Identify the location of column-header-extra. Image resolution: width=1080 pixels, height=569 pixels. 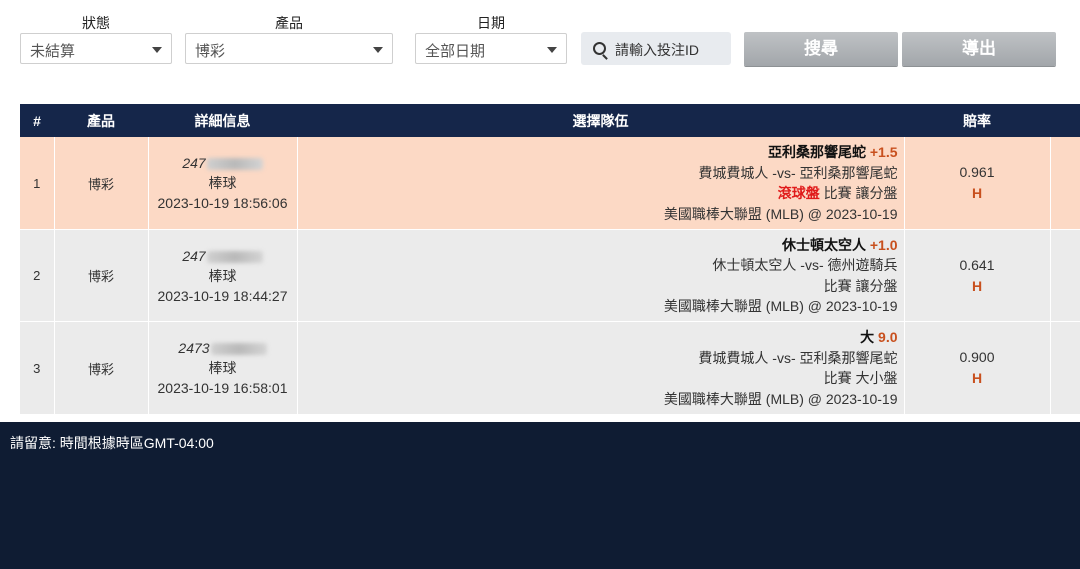
(1065, 120).